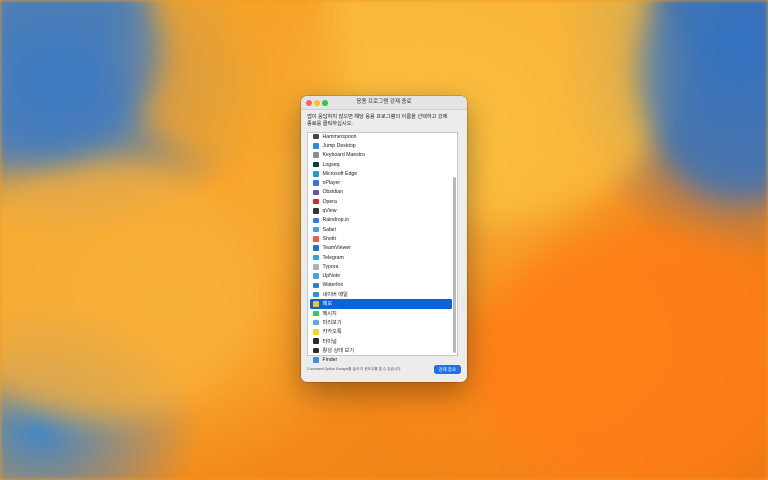  I want to click on app-name-label: Obsidian, so click(332, 192).